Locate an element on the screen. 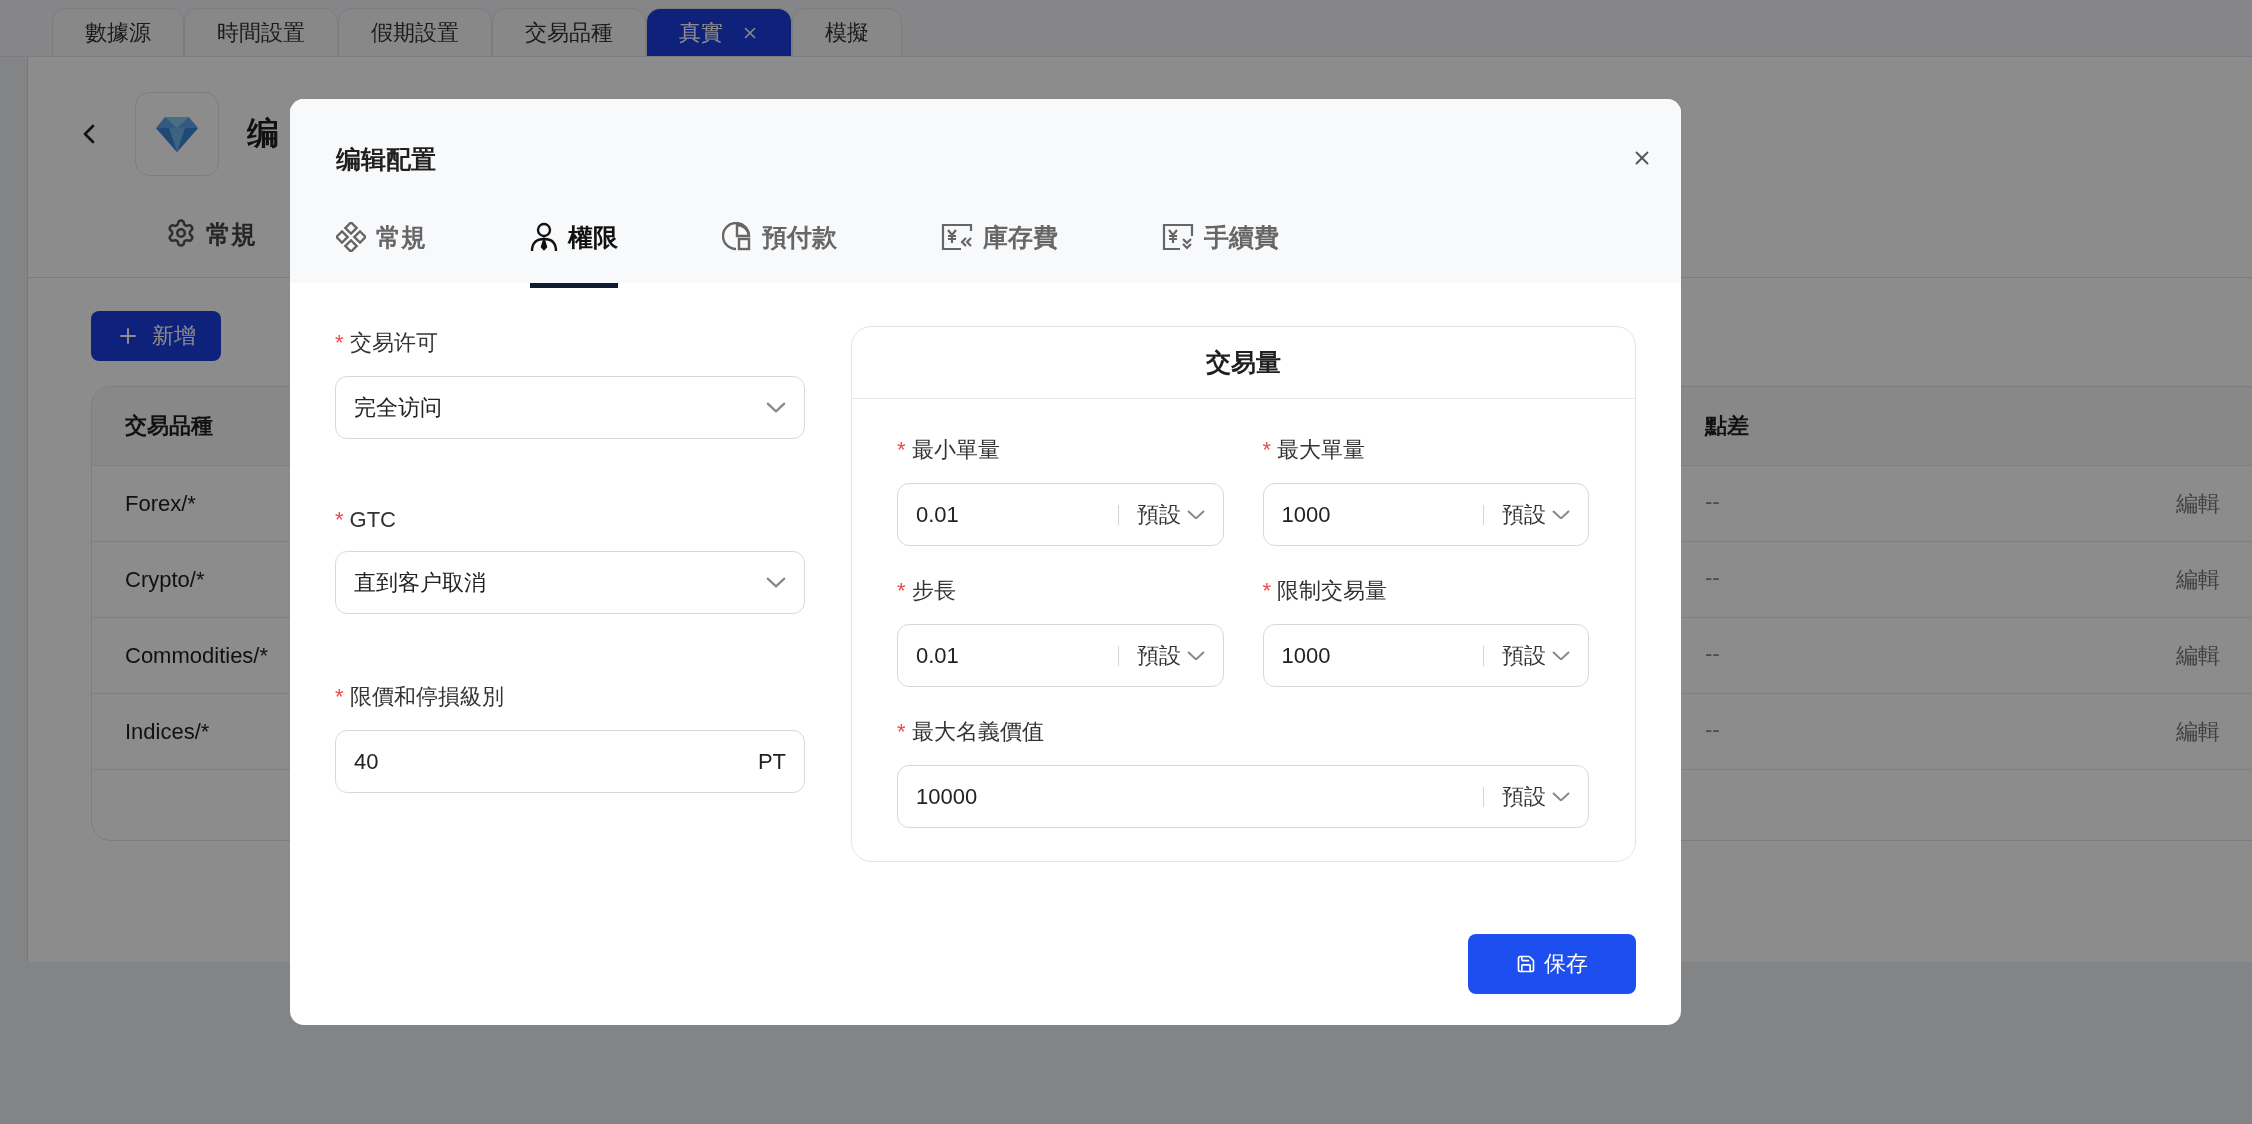 This screenshot has width=2252, height=1124. column-header: 交易品種 is located at coordinates (169, 425).